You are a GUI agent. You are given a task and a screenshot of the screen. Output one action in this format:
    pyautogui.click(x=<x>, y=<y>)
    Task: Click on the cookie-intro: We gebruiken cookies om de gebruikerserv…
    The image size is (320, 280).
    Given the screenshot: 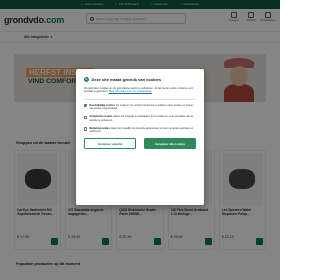 What is the action you would take?
    pyautogui.click(x=140, y=90)
    